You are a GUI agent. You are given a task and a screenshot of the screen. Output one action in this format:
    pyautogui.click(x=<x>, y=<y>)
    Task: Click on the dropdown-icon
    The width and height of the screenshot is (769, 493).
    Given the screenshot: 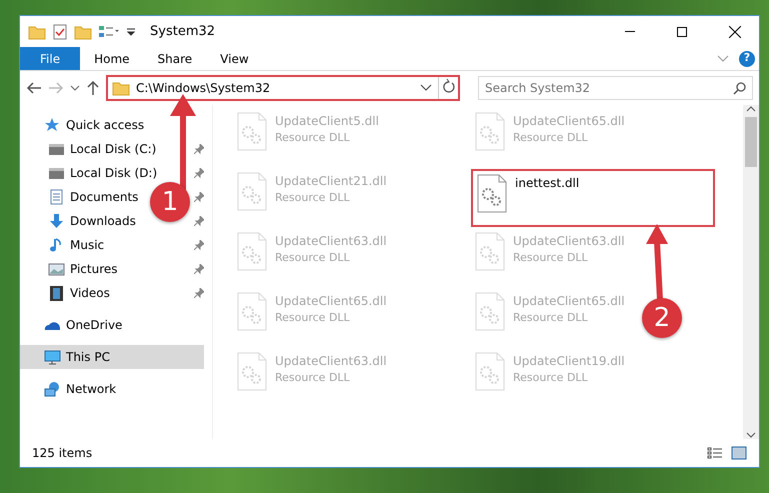 What is the action you would take?
    pyautogui.click(x=131, y=32)
    